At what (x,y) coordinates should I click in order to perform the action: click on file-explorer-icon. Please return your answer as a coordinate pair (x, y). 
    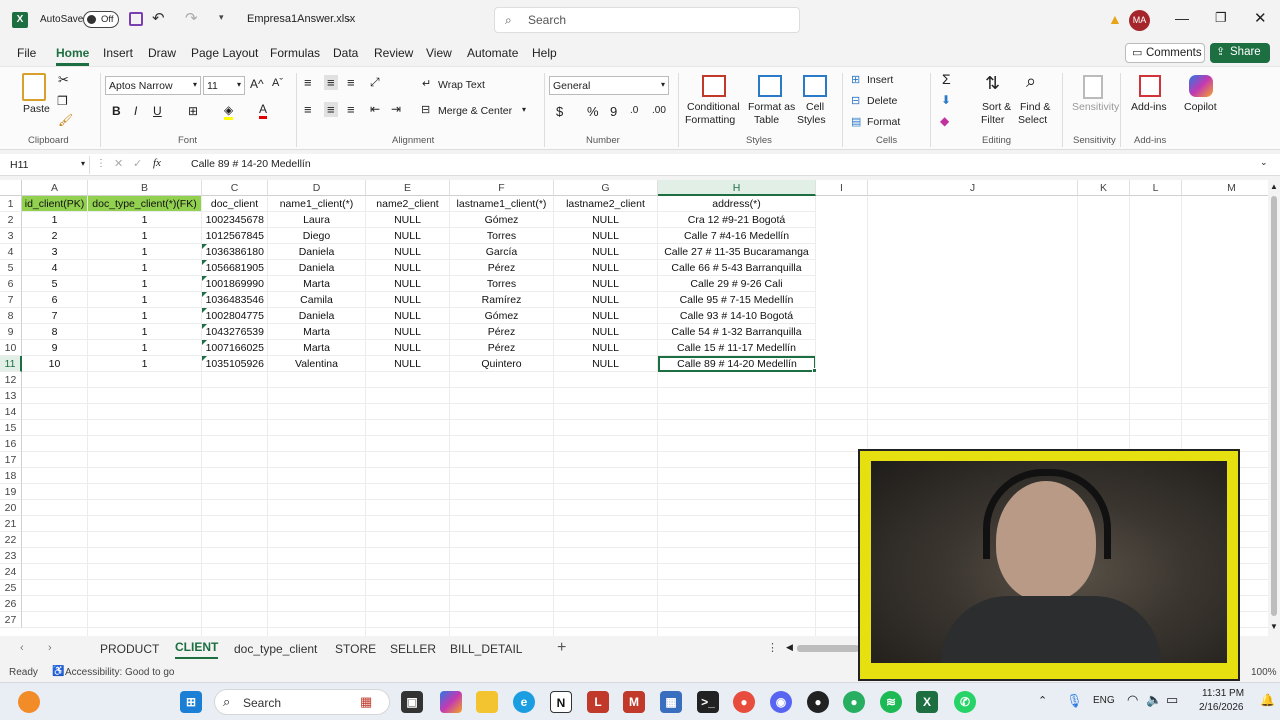
    Looking at the image, I should click on (487, 702).